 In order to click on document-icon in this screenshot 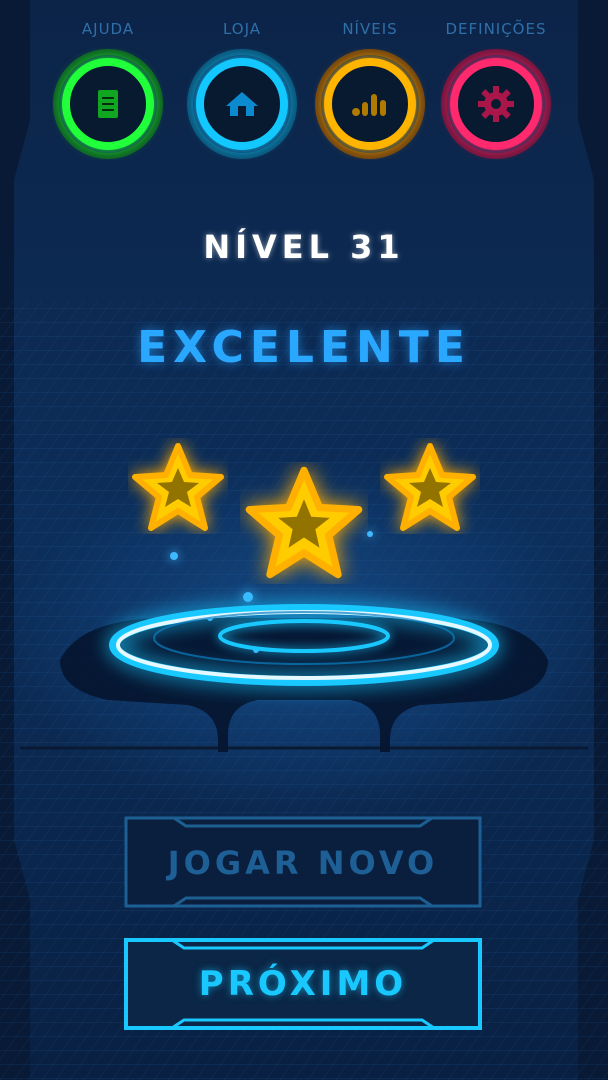, I will do `click(108, 104)`.